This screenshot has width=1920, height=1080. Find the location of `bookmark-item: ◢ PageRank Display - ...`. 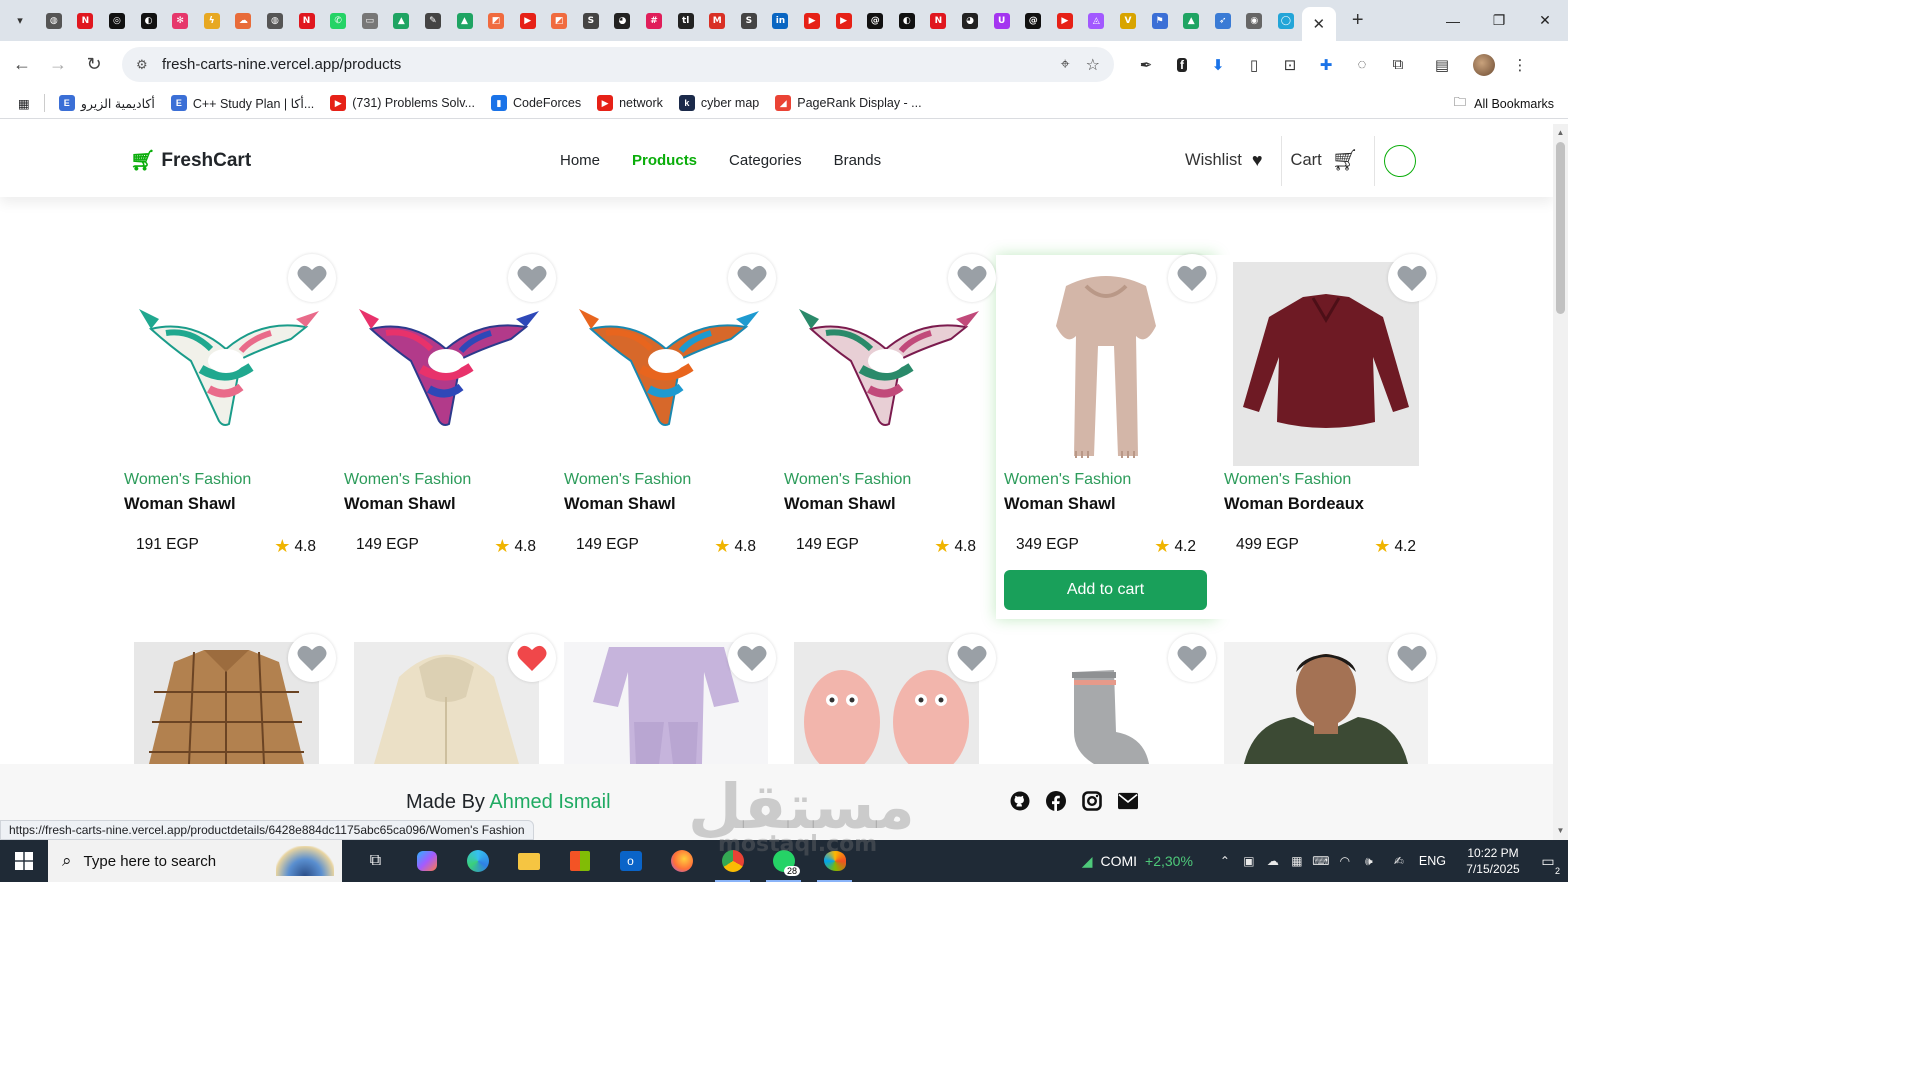

bookmark-item: ◢ PageRank Display - ... is located at coordinates (848, 103).